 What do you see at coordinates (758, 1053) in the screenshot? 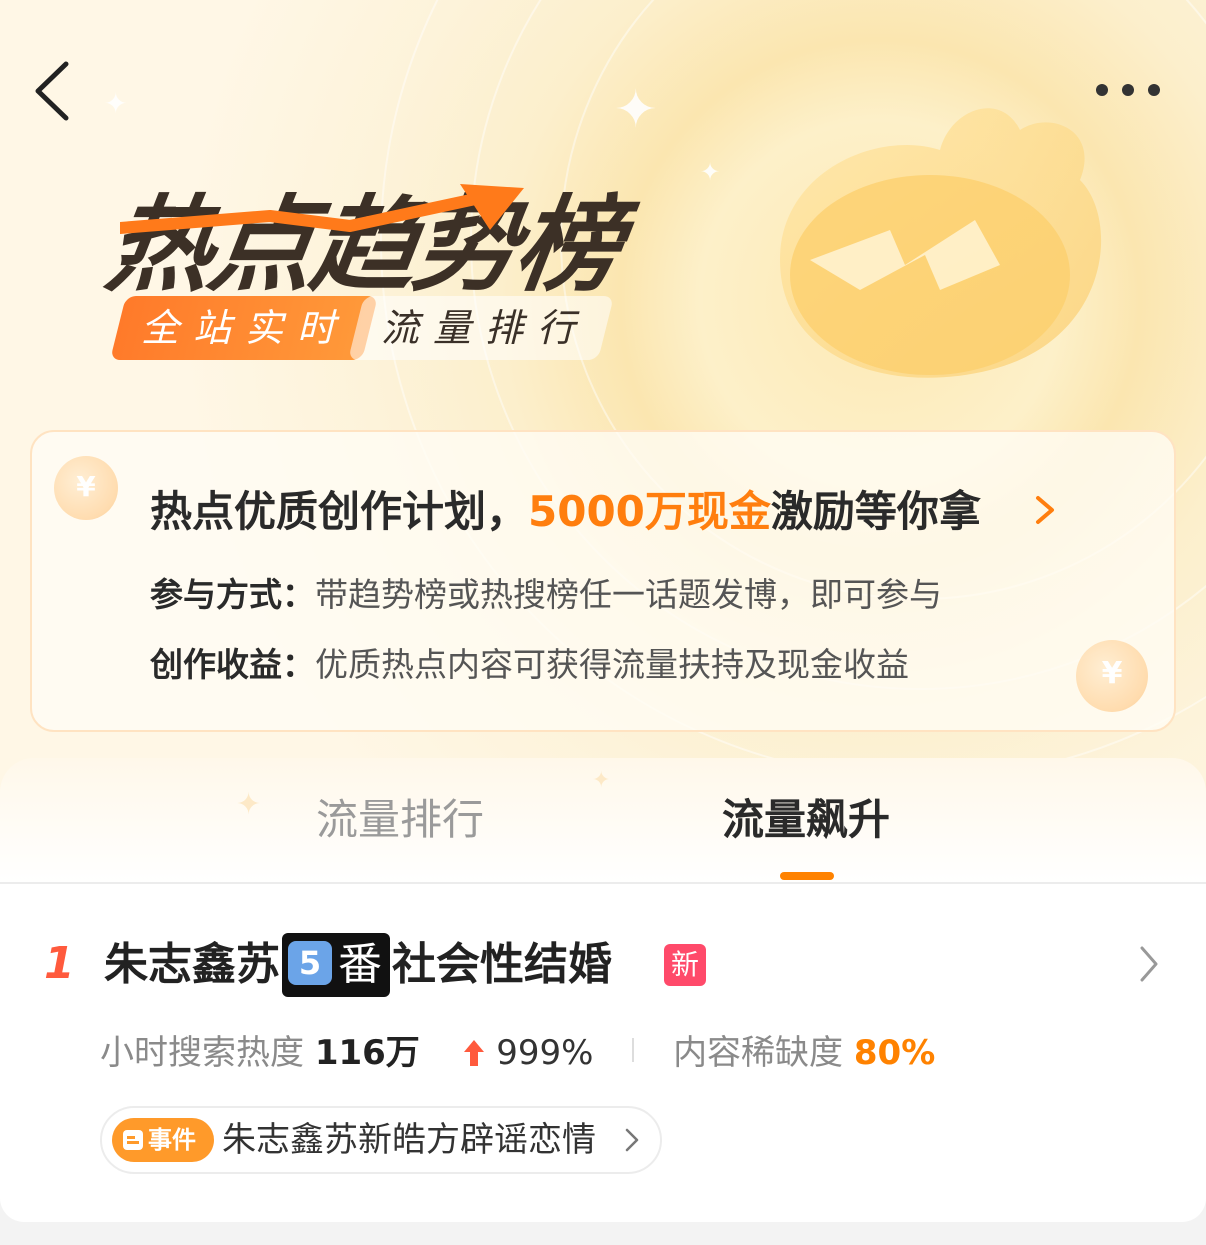
I see `scarcity-label: 内容稀缺度` at bounding box center [758, 1053].